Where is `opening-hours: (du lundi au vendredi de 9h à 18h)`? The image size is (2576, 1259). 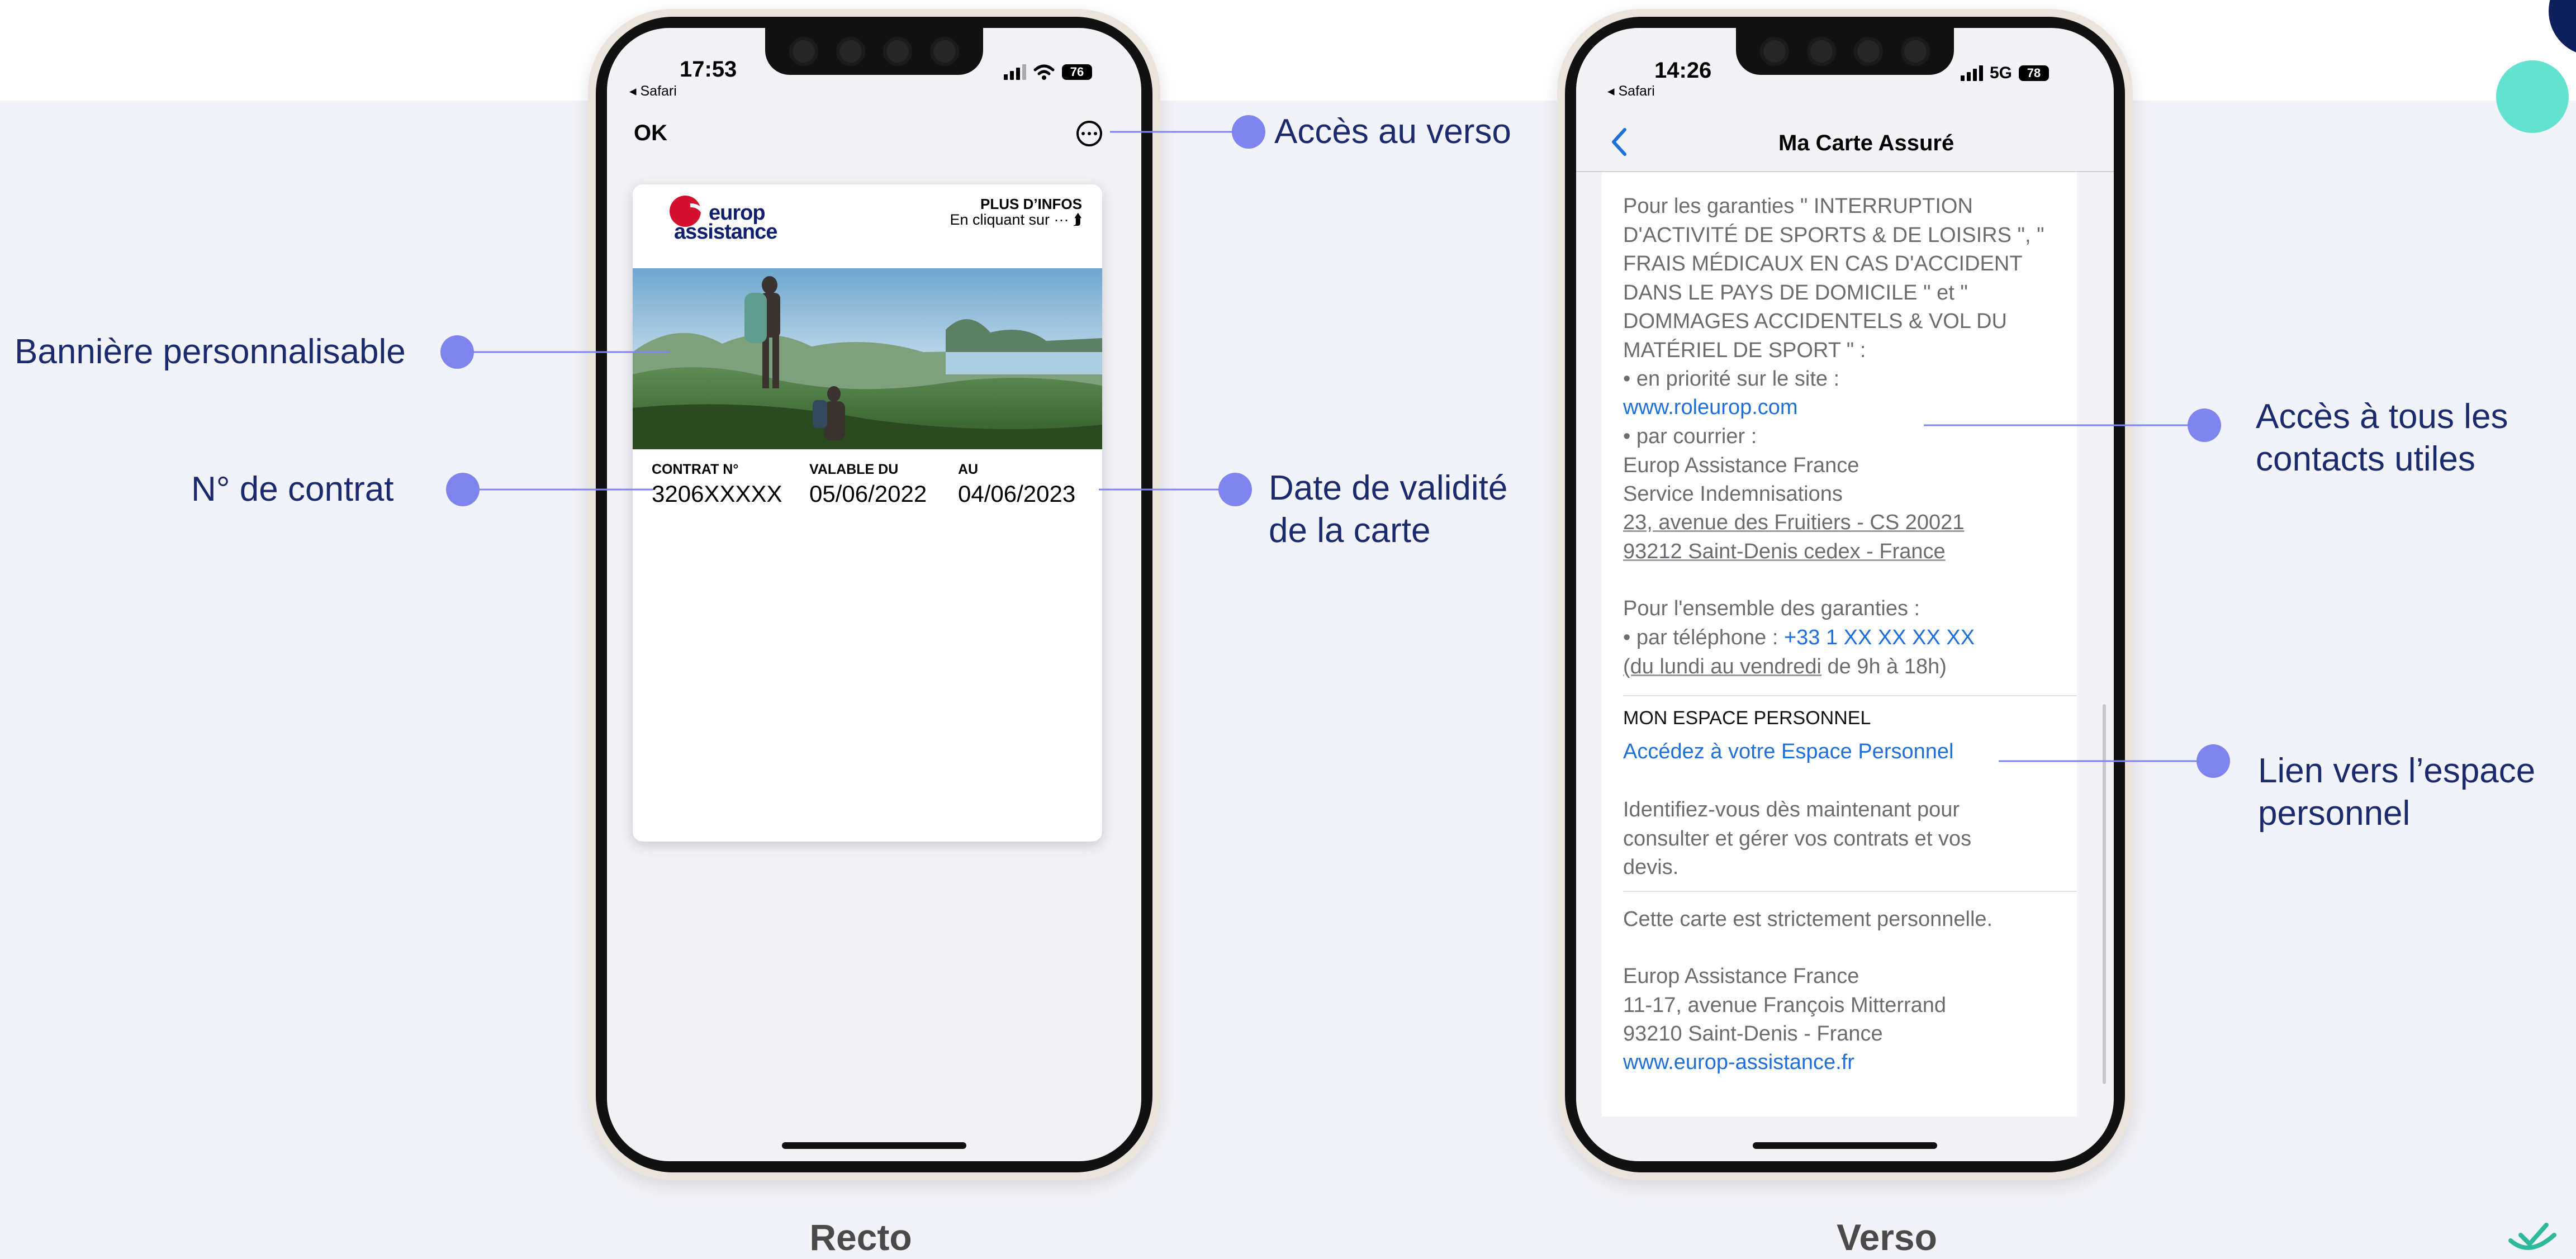 opening-hours: (du lundi au vendredi de 9h à 18h) is located at coordinates (1785, 667).